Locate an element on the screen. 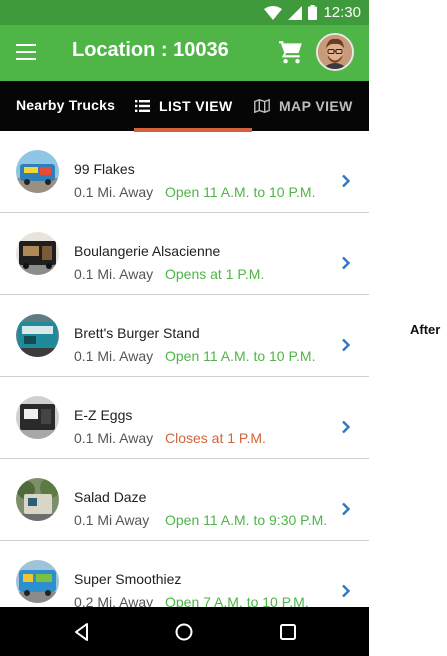 Image resolution: width=447 pixels, height=656 pixels. truck-name: E-Z Eggs is located at coordinates (103, 415).